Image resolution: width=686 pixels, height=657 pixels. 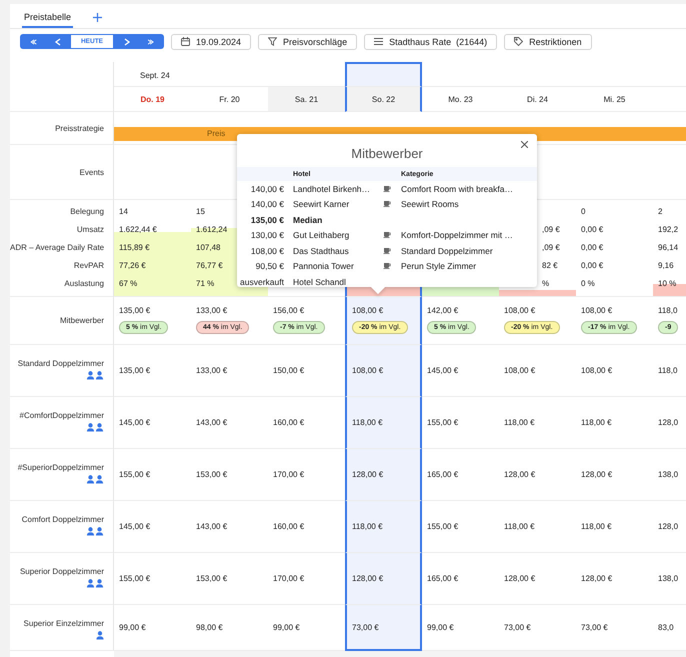 I want to click on room-price: 145,00 €, so click(x=134, y=526).